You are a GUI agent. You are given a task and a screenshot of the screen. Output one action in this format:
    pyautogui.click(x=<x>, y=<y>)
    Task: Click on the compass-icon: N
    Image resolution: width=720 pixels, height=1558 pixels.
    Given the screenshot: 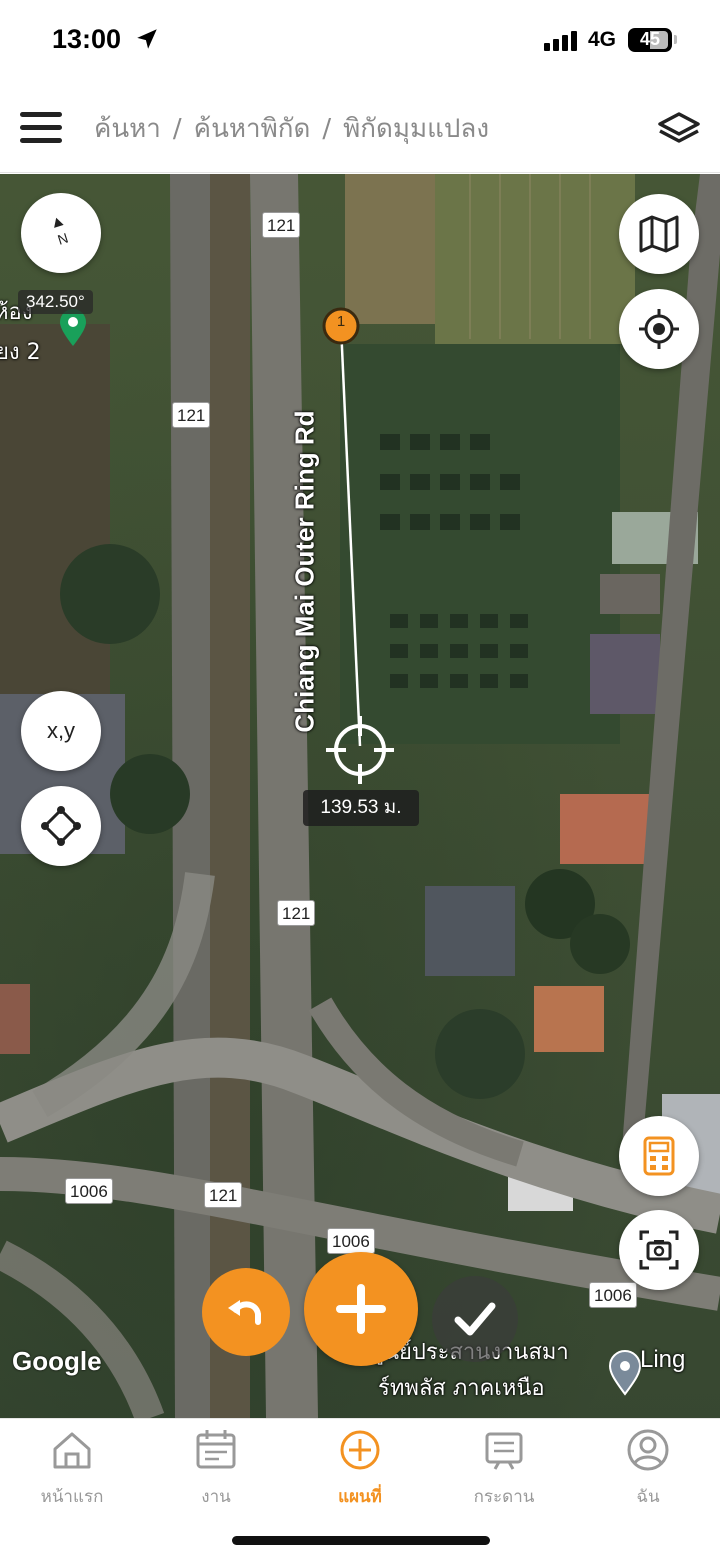 What is the action you would take?
    pyautogui.click(x=62, y=232)
    